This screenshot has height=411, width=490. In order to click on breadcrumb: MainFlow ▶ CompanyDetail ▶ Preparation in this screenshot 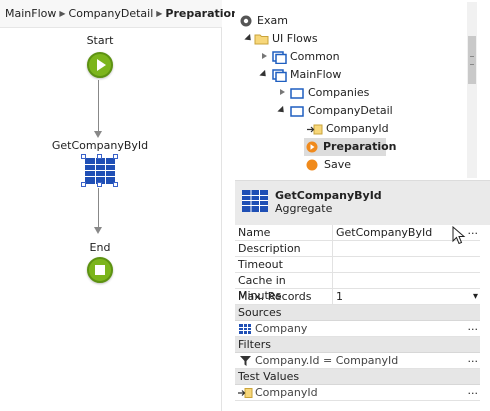, I will do `click(119, 14)`.